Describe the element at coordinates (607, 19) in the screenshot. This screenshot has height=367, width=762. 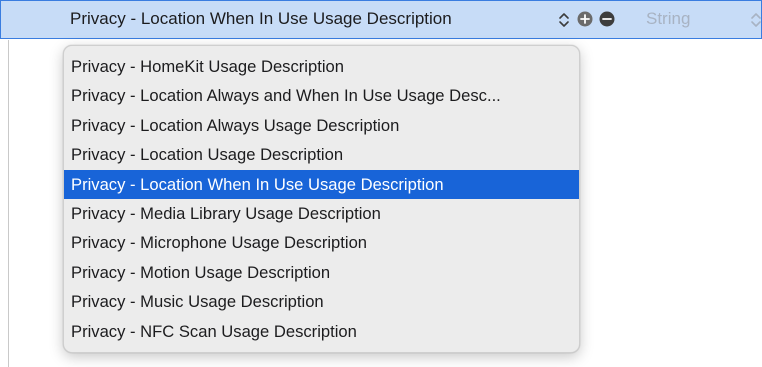
I see `remove-icon` at that location.